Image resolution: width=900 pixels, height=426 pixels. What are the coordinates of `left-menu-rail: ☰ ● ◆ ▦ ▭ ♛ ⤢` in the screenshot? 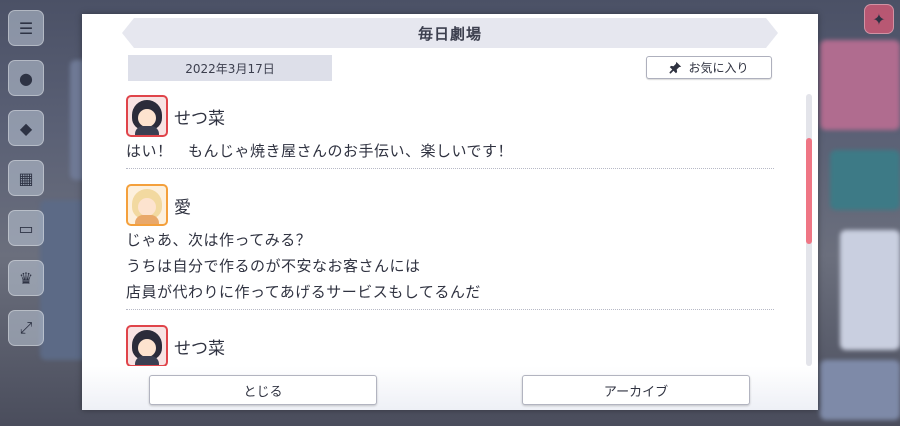 It's located at (25, 213).